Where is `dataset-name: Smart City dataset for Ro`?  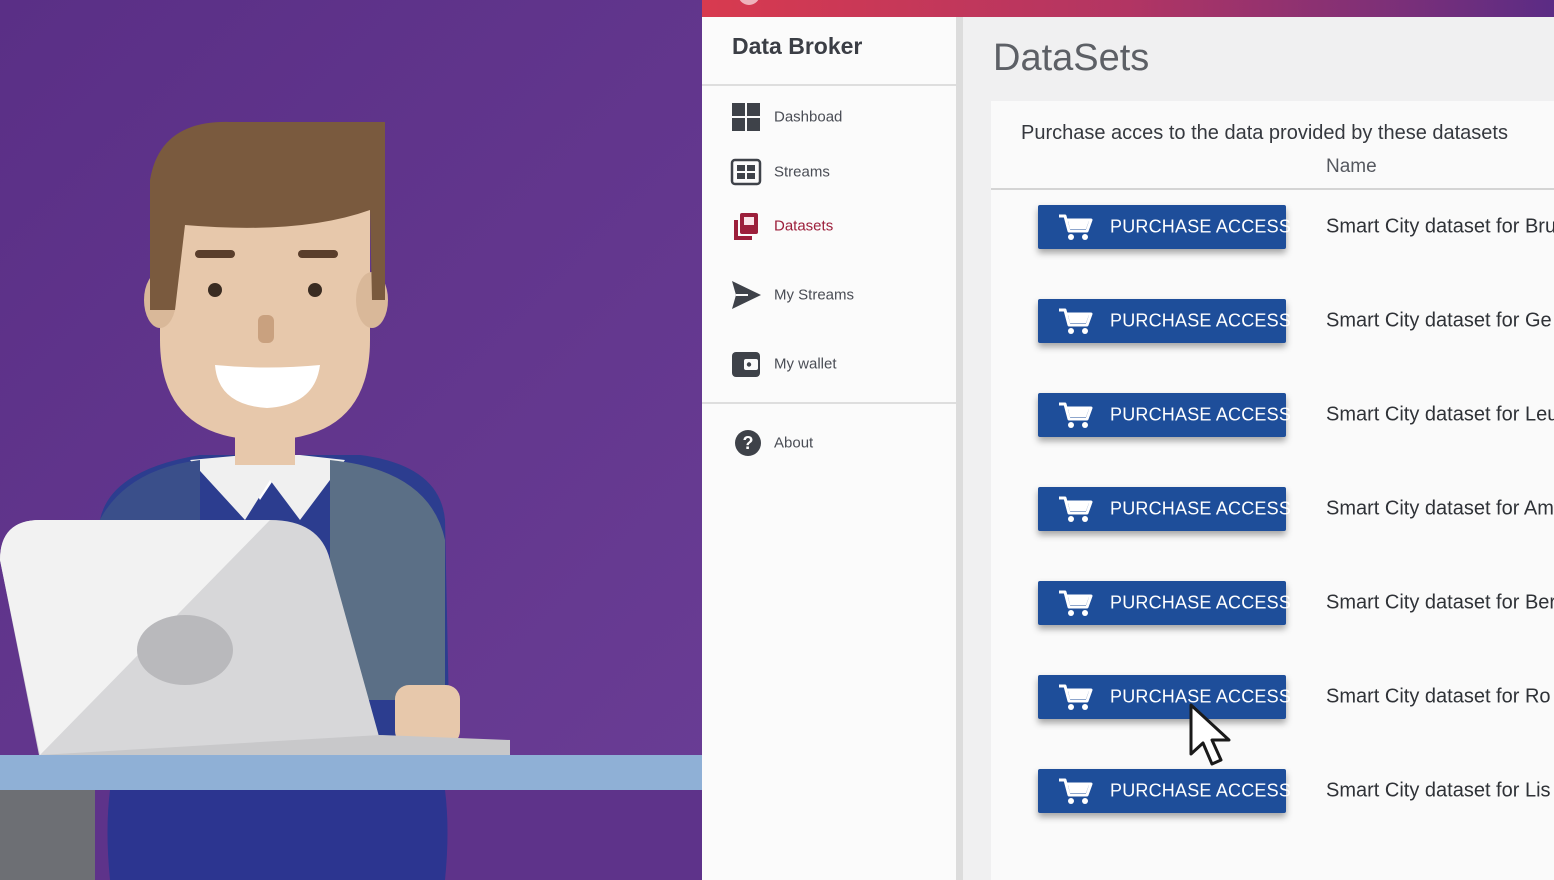 dataset-name: Smart City dataset for Ro is located at coordinates (1438, 696).